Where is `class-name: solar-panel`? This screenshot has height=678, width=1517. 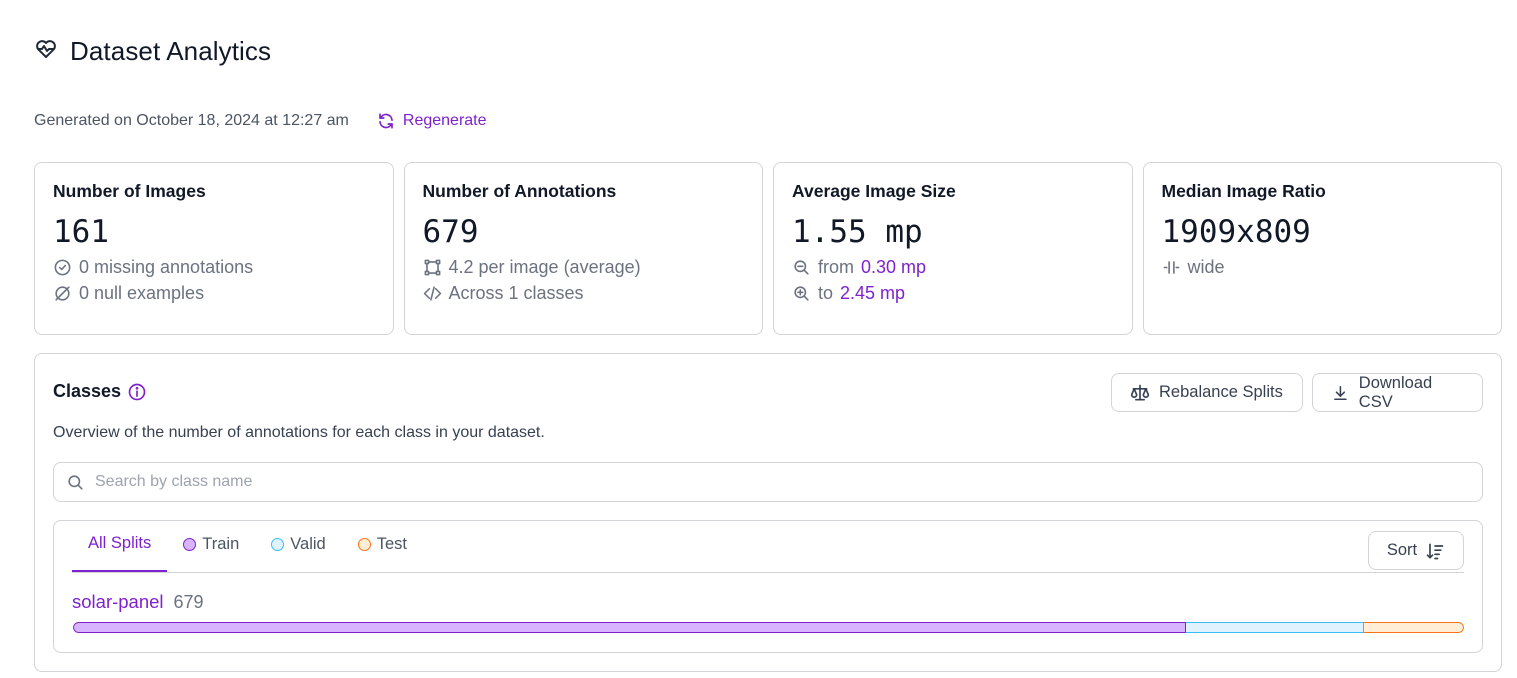 class-name: solar-panel is located at coordinates (118, 602).